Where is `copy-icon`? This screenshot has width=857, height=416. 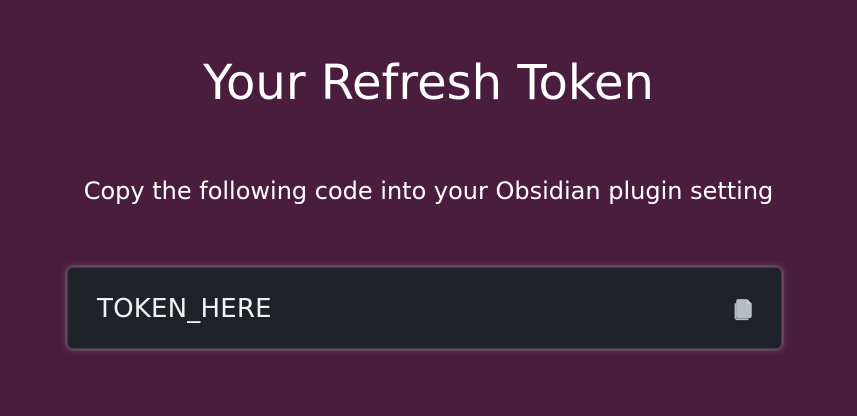 copy-icon is located at coordinates (743, 309).